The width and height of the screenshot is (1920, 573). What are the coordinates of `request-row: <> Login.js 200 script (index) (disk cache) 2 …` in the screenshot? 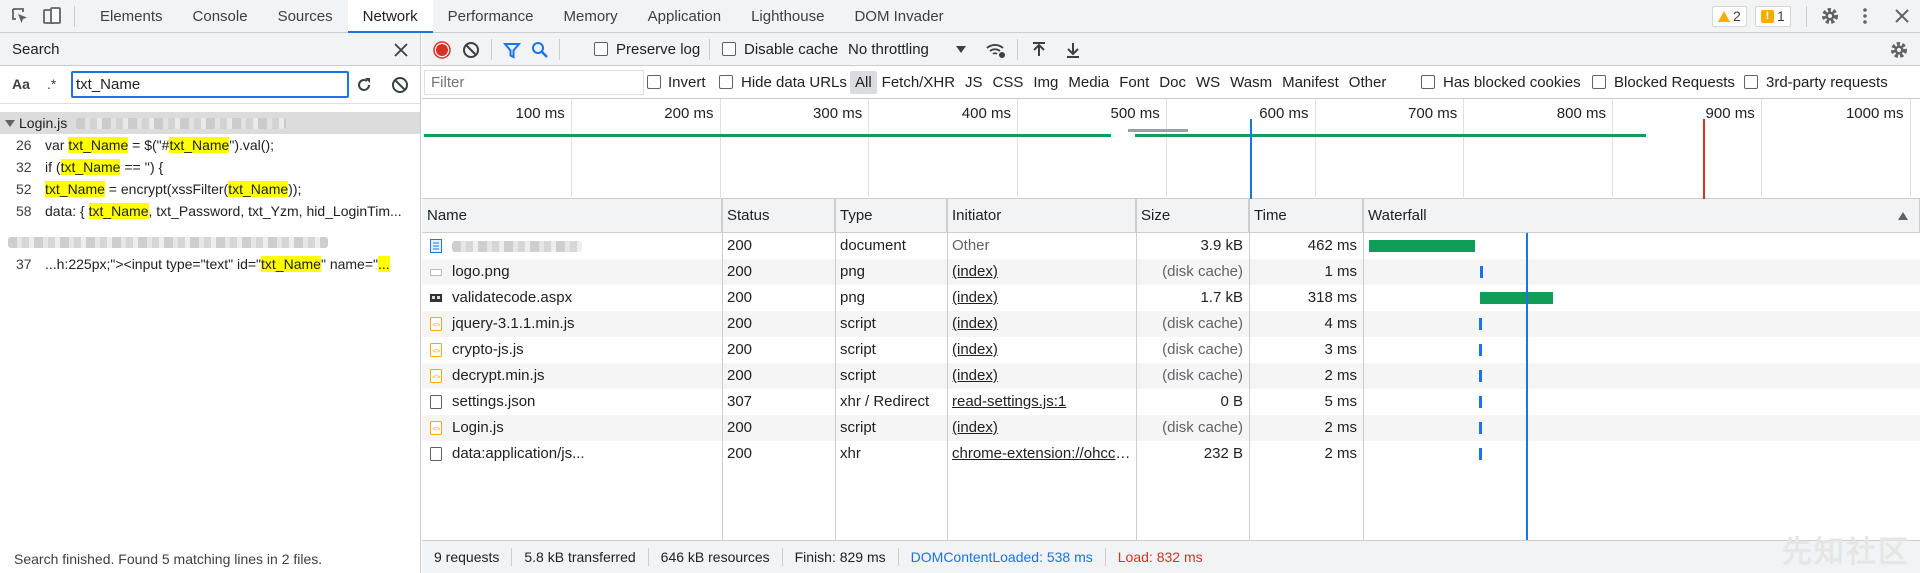 It's located at (1171, 428).